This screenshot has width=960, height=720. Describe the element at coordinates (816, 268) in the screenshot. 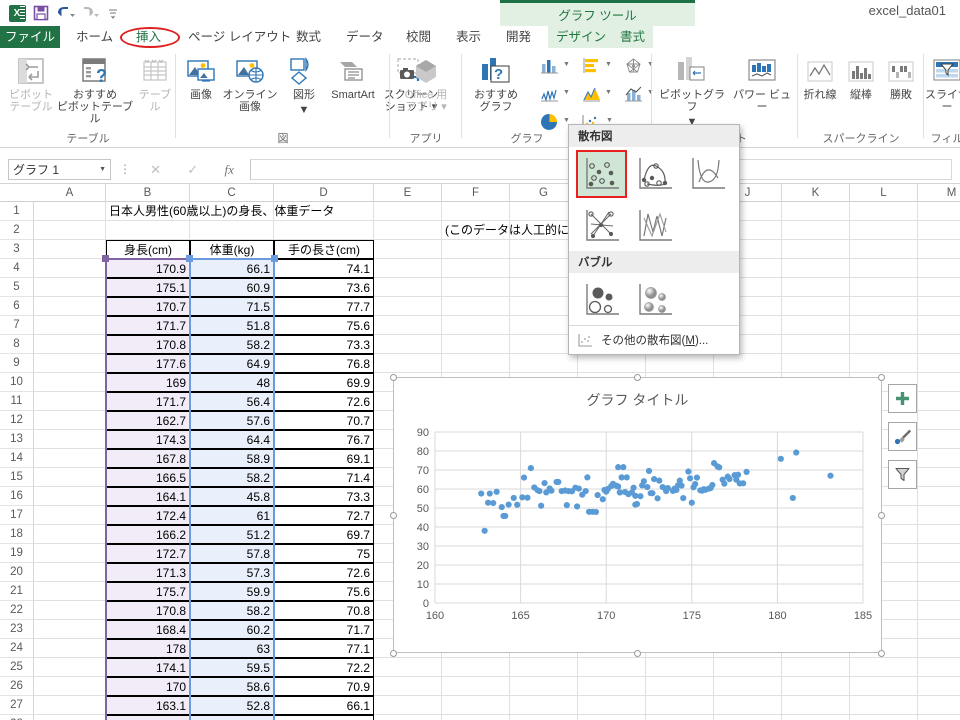

I see `cell-K4` at that location.